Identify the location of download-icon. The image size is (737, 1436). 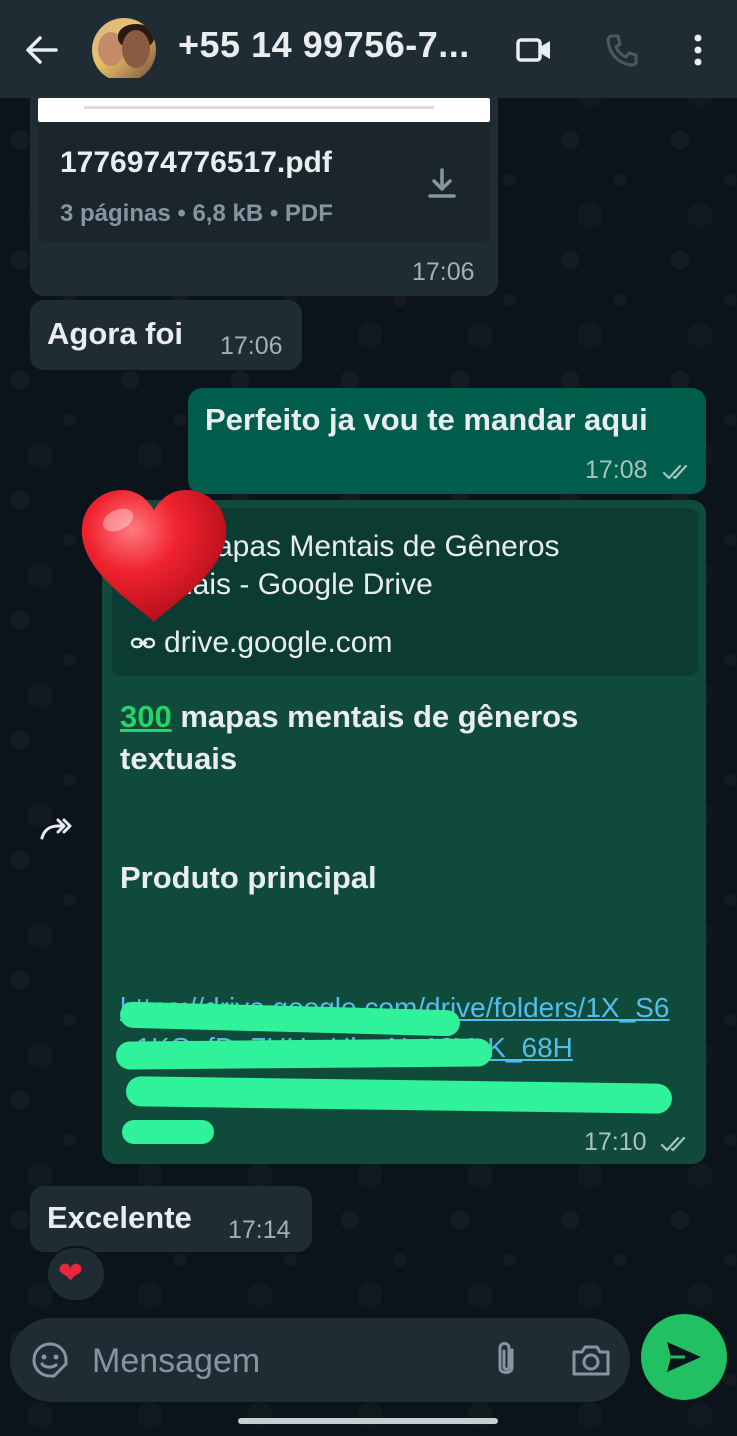
(442, 183).